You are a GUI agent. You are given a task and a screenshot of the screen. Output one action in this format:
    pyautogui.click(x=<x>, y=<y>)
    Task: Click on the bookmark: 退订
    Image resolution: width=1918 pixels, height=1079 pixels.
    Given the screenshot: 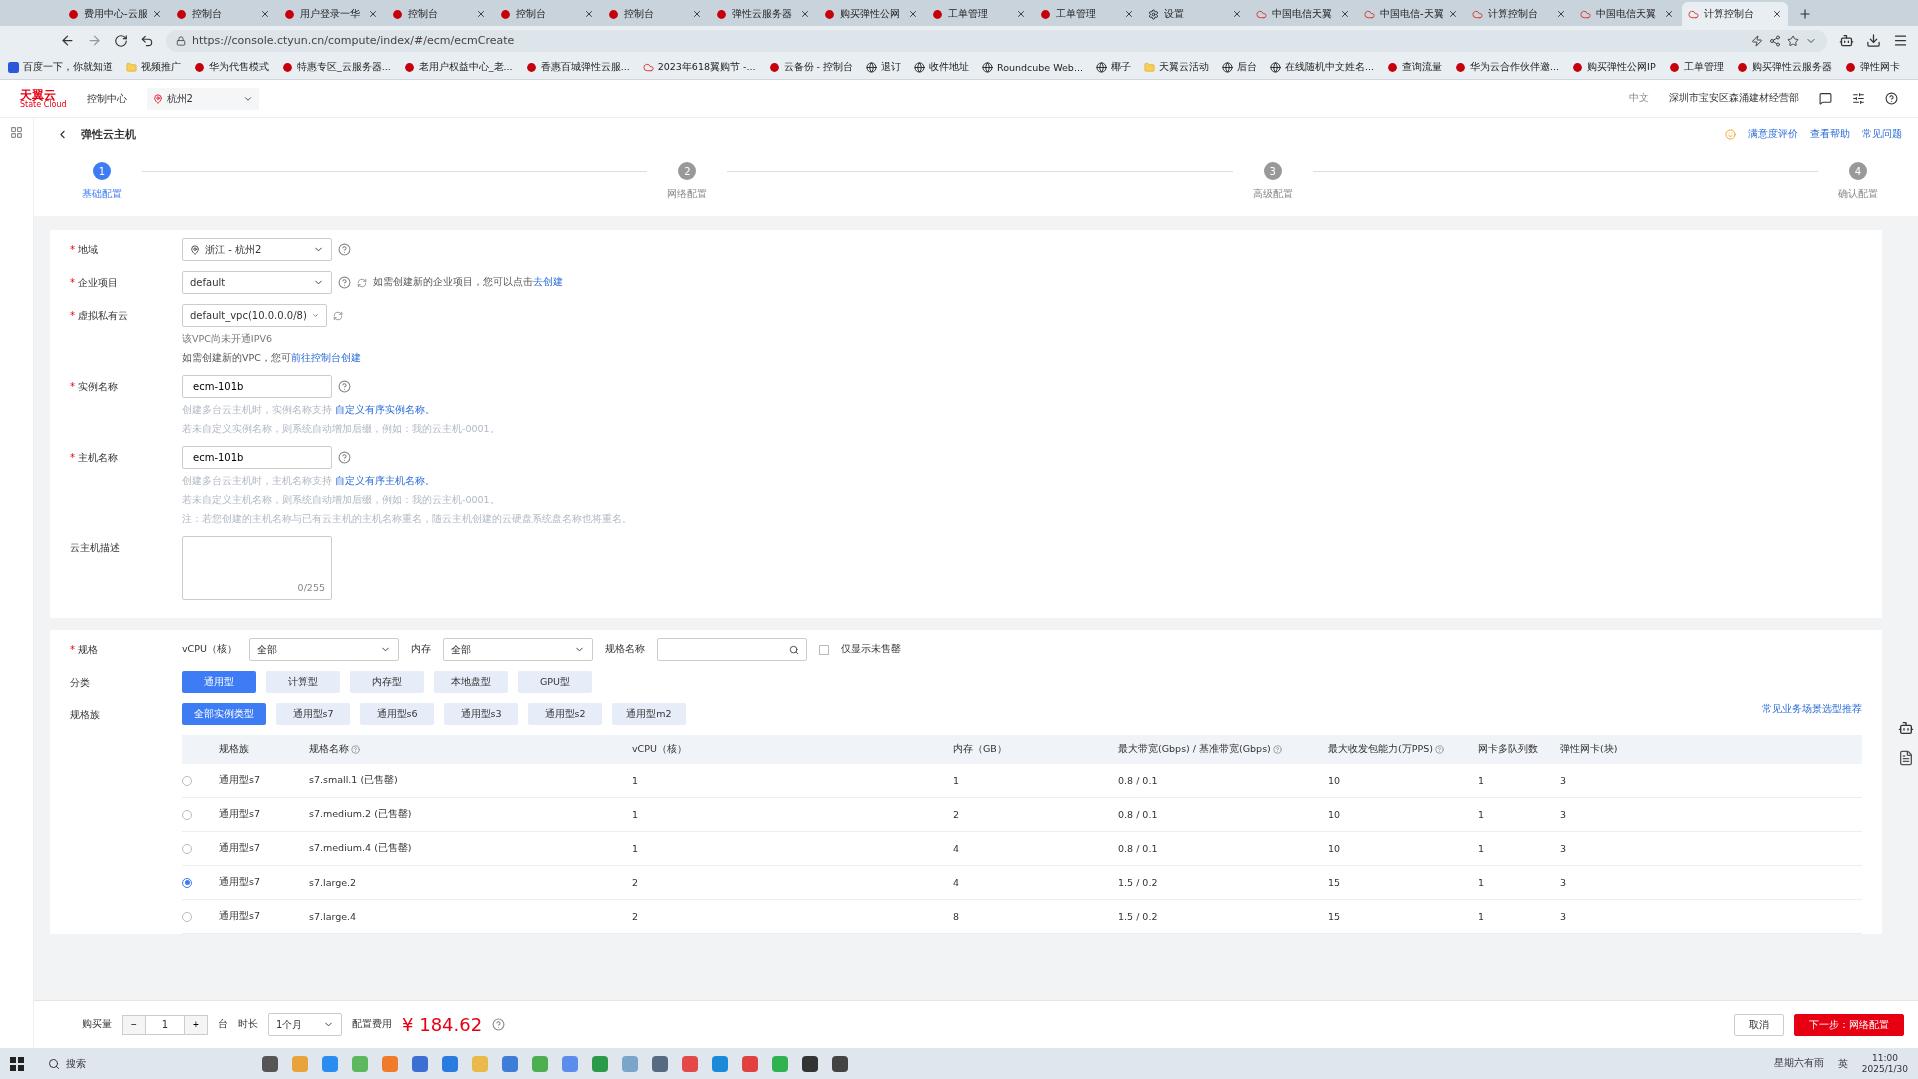 What is the action you would take?
    pyautogui.click(x=883, y=67)
    